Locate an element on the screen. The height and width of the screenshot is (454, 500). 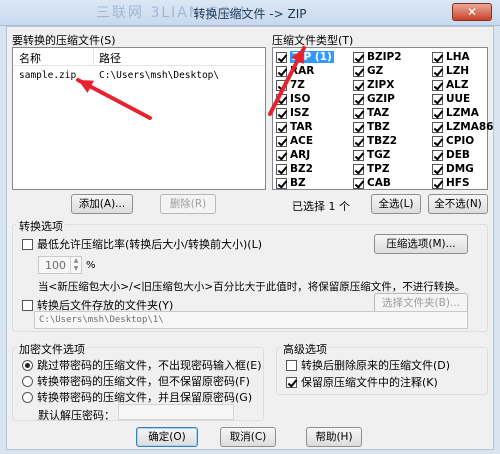
encrypt-option-skip: 跳过带密码的压缩文件，不出现密码输入框(E) is located at coordinates (142, 365).